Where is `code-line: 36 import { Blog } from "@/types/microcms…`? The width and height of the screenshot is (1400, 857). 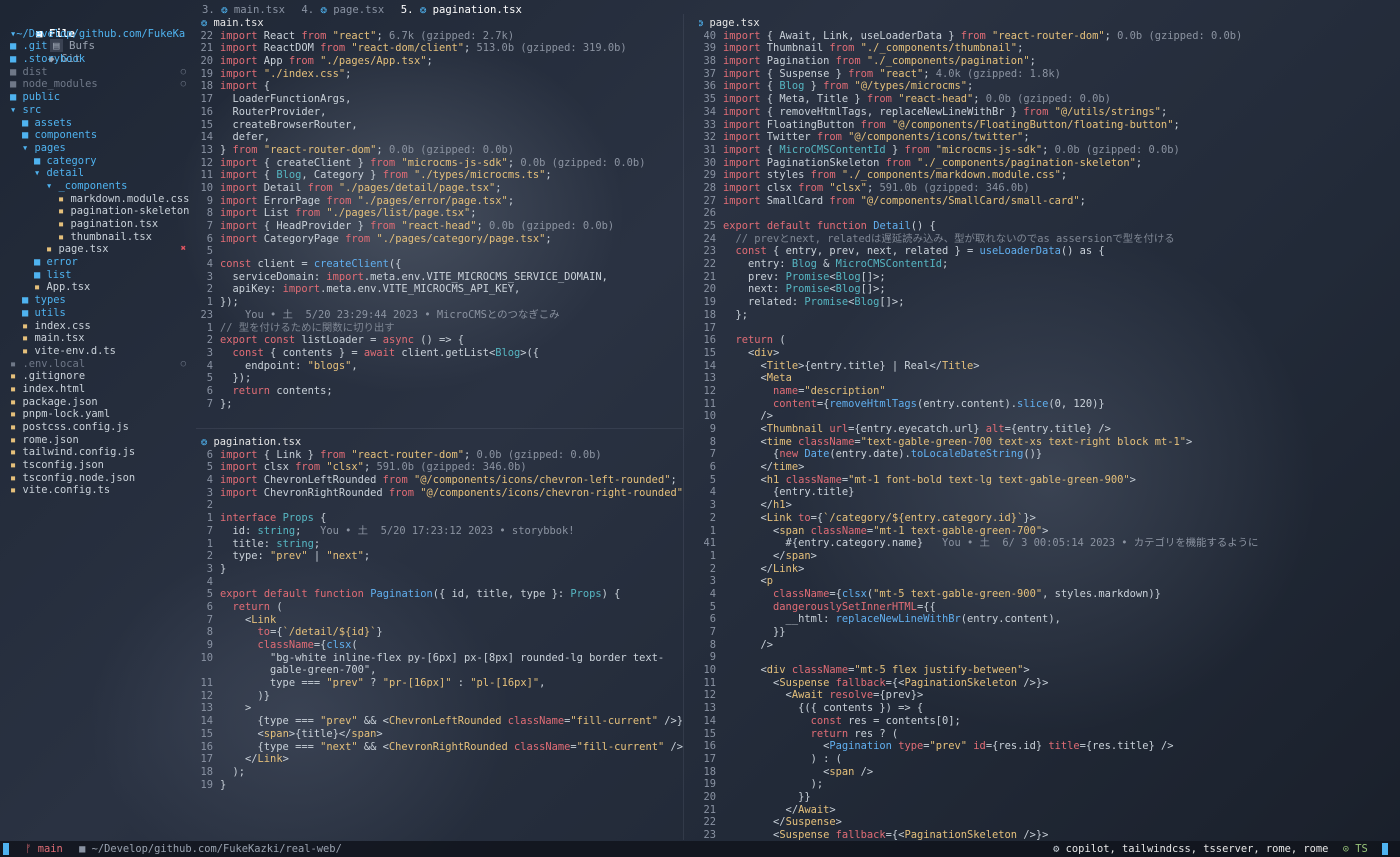
code-line: 36 import { Blog } from "@/types/microcms… is located at coordinates (1044, 86).